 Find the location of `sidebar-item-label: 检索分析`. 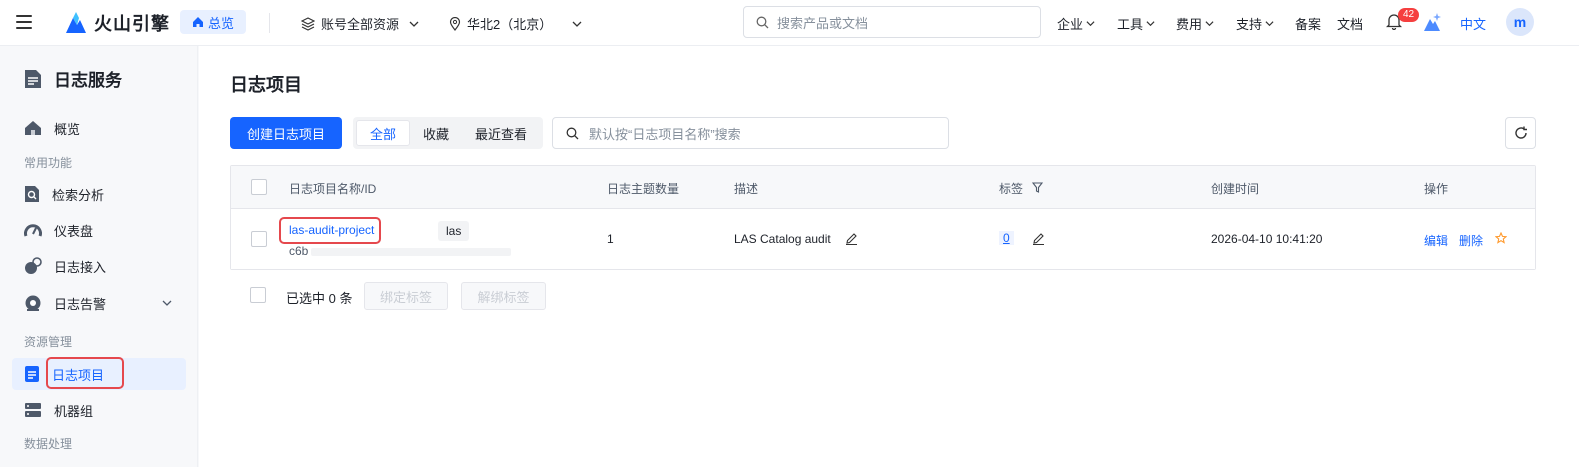

sidebar-item-label: 检索分析 is located at coordinates (78, 195).